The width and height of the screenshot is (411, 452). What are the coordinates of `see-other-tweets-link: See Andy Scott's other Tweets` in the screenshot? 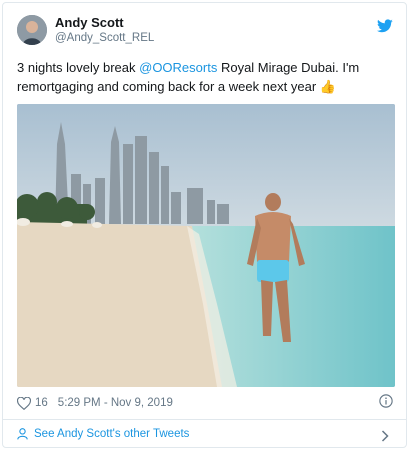 It's located at (103, 434).